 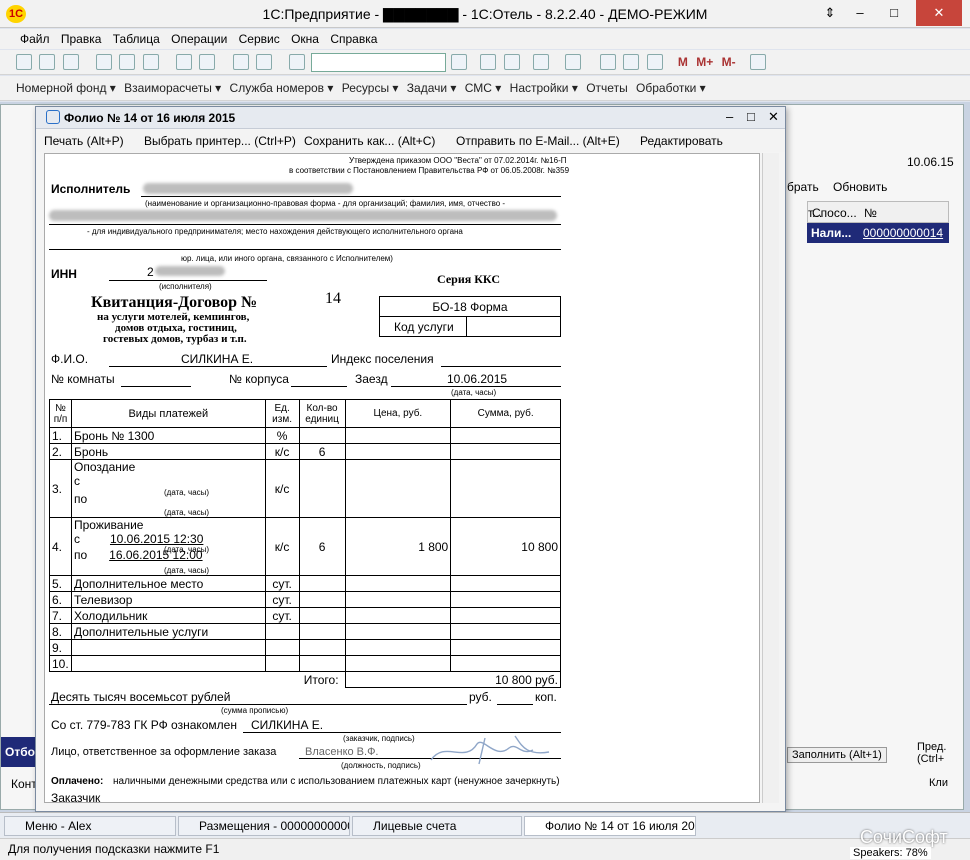 What do you see at coordinates (751, 116) in the screenshot?
I see `folio-maximize-icon: □` at bounding box center [751, 116].